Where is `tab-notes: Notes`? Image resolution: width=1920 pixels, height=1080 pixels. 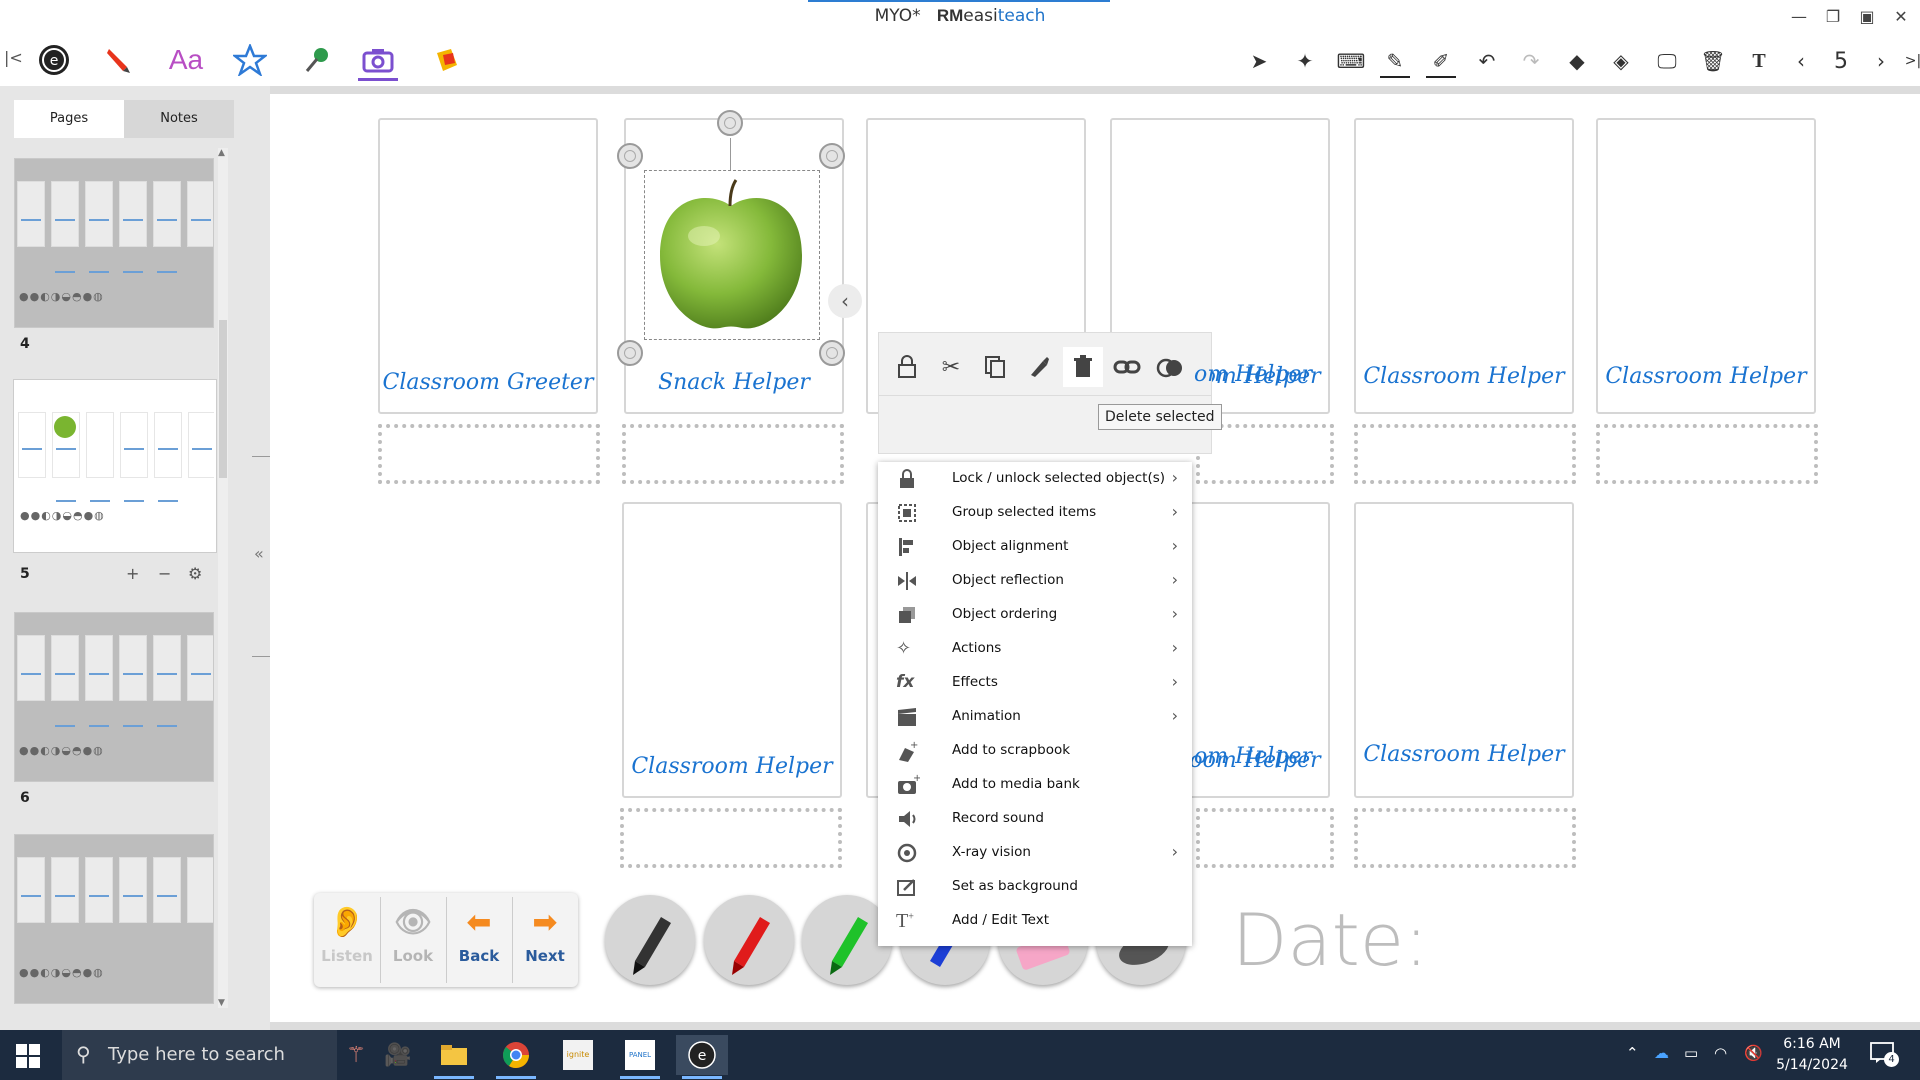 tab-notes: Notes is located at coordinates (179, 119).